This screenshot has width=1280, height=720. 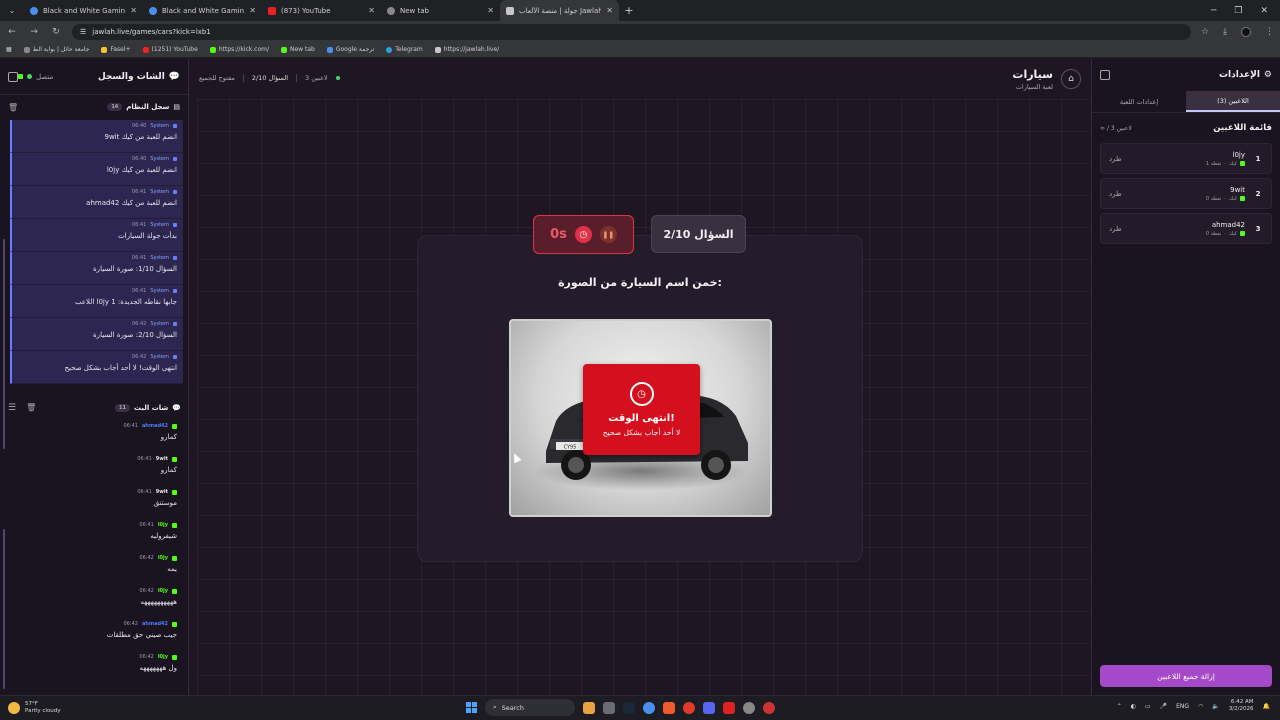 What do you see at coordinates (641, 394) in the screenshot?
I see `clock-icon: ◷` at bounding box center [641, 394].